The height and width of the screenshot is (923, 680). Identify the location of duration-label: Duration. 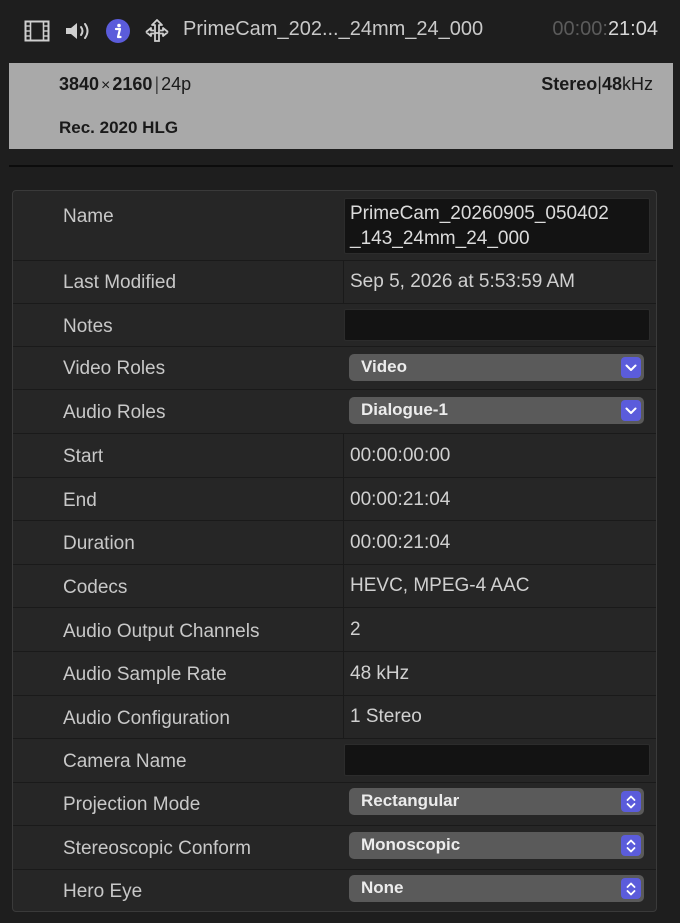
(99, 543).